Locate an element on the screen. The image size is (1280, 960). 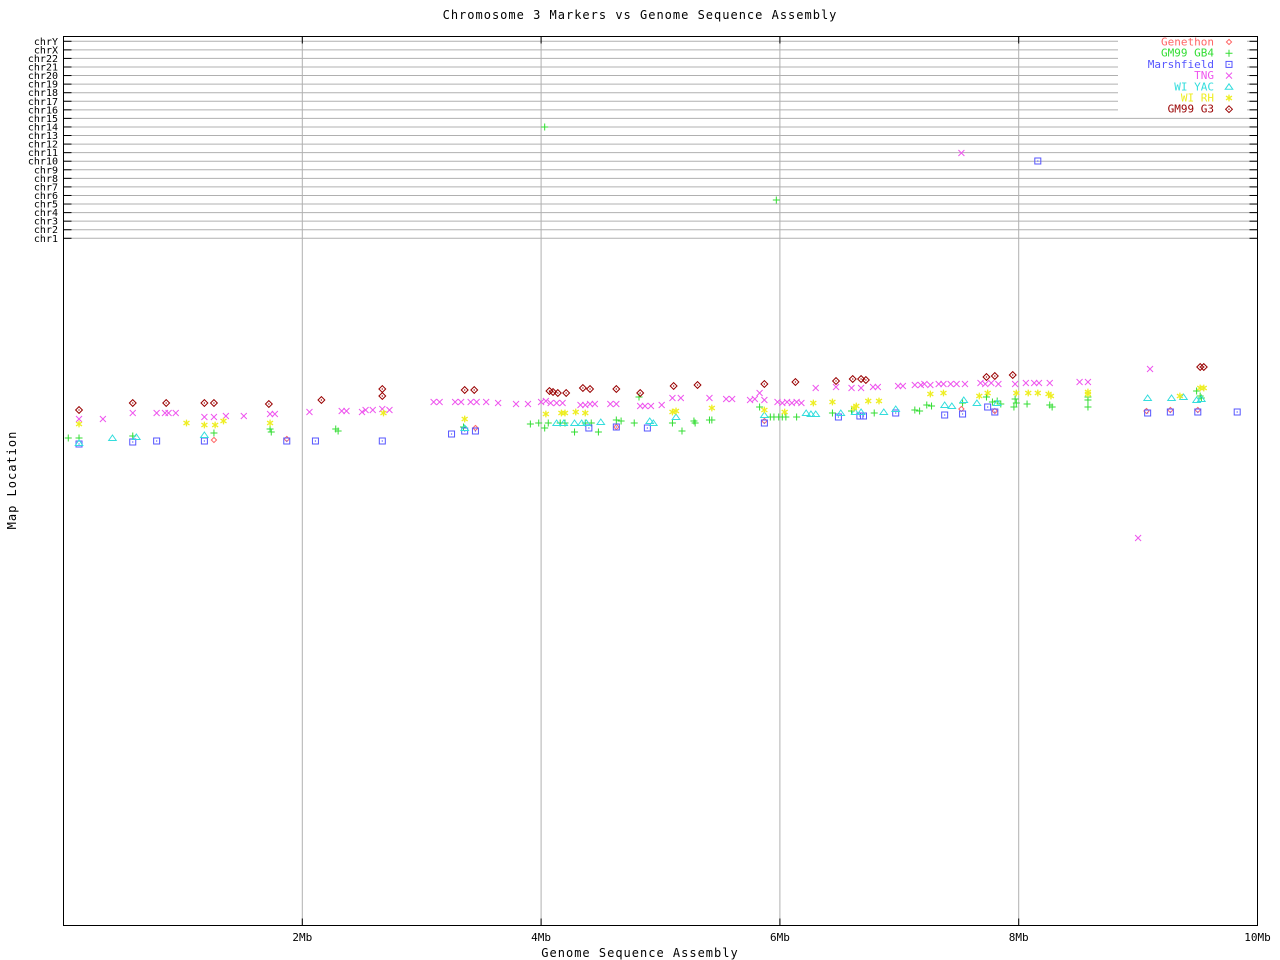
x-tick-label: 6Mb is located at coordinates (780, 937).